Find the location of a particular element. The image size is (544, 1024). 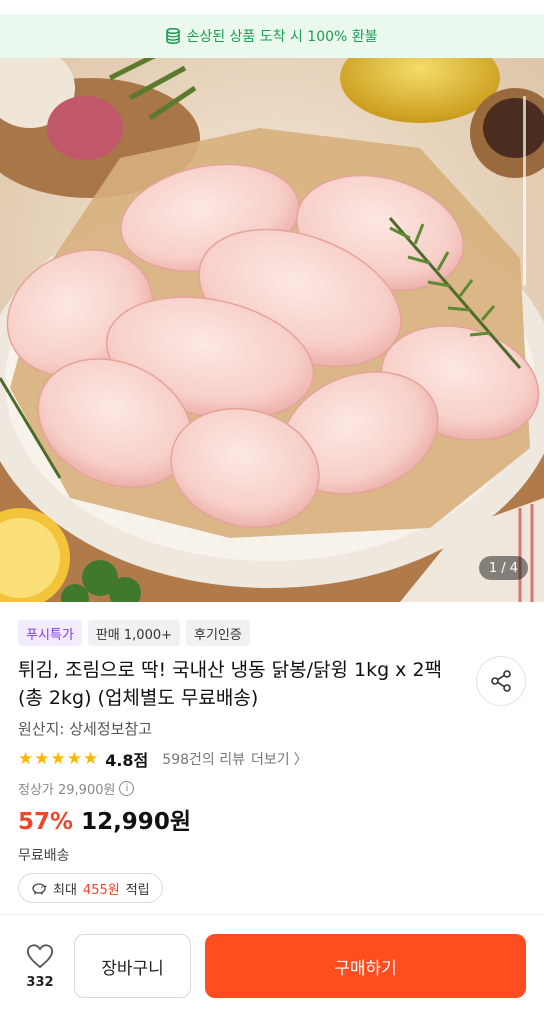

points-suffix: 적립 is located at coordinates (137, 890).